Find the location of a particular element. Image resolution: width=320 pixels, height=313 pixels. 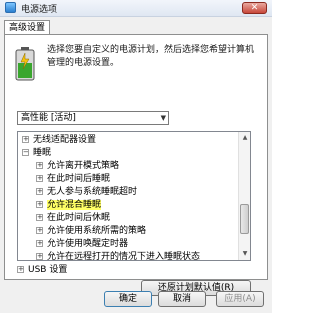

tree-item-sleep-after: + 在此时间后睡眠 is located at coordinates (73, 179).